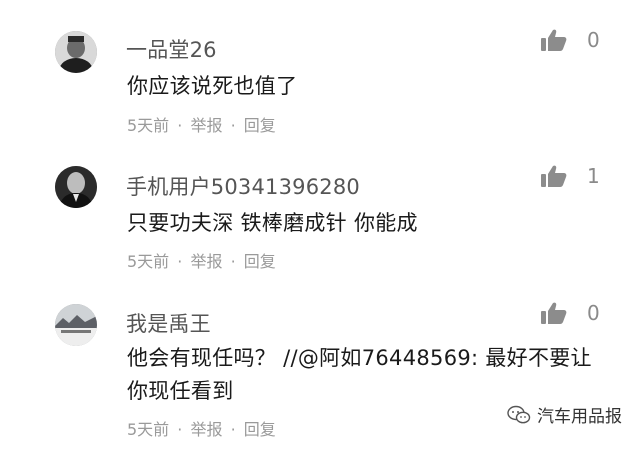 This screenshot has height=449, width=640. I want to click on watermark-text: 汽车用品报, so click(579, 417).